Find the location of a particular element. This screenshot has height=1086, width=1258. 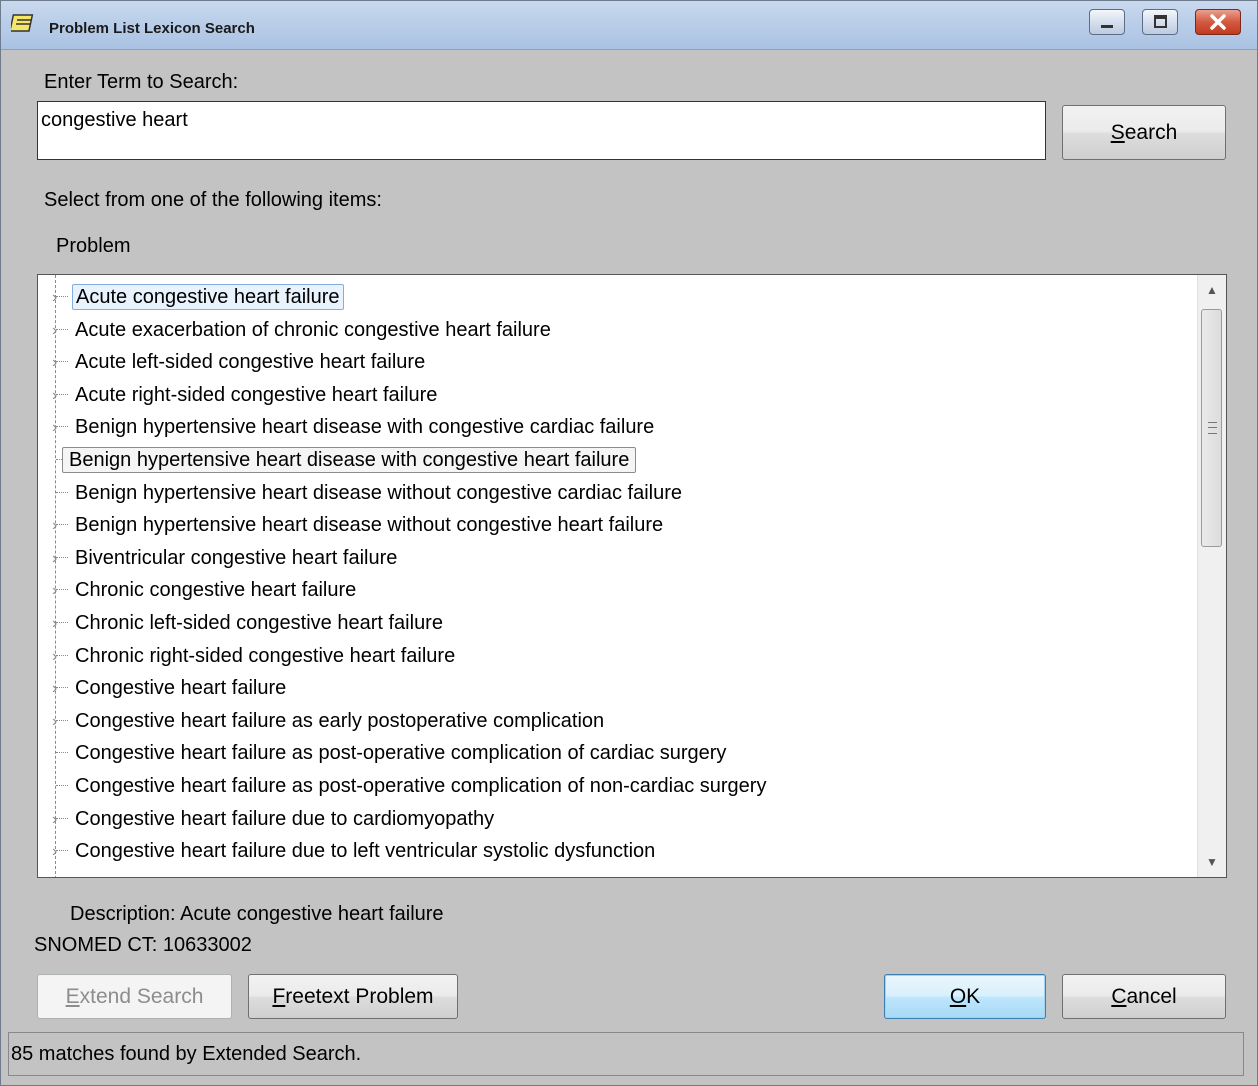

notepad-icon is located at coordinates (23, 23).